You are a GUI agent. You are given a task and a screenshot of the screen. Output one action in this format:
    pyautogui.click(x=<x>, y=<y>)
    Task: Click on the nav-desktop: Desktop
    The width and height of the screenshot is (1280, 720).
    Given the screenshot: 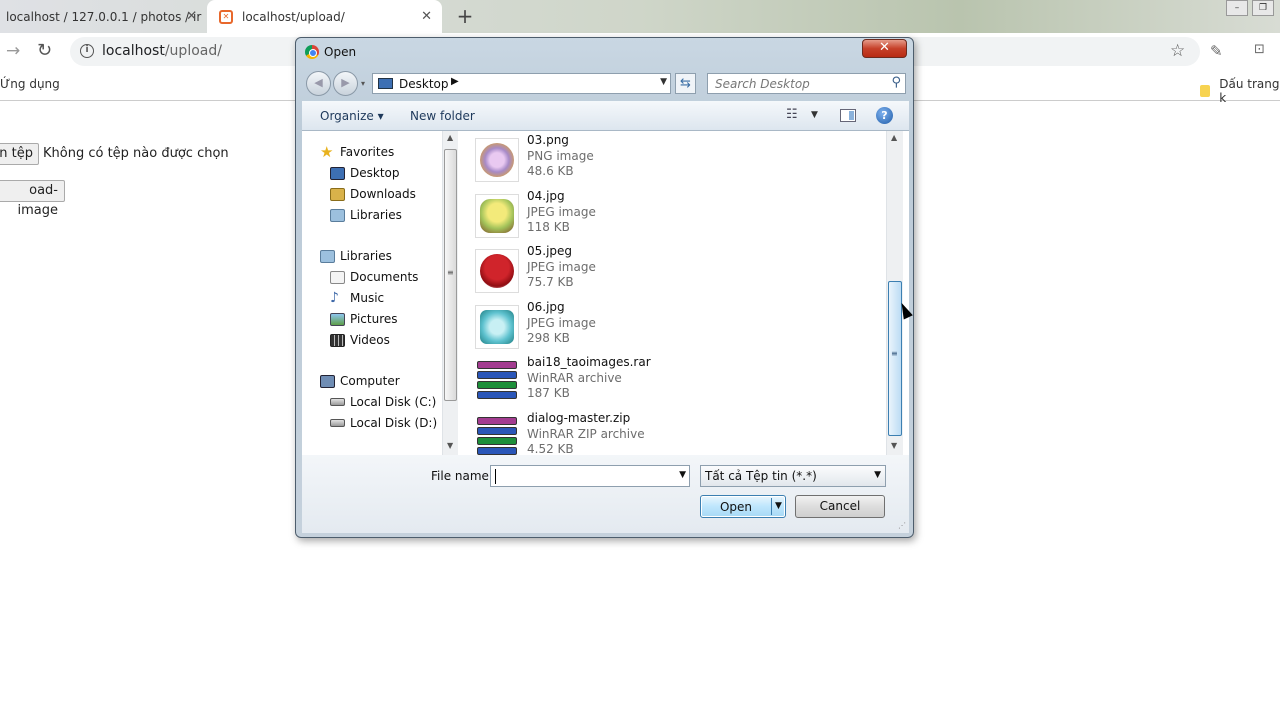 What is the action you would take?
    pyautogui.click(x=365, y=173)
    